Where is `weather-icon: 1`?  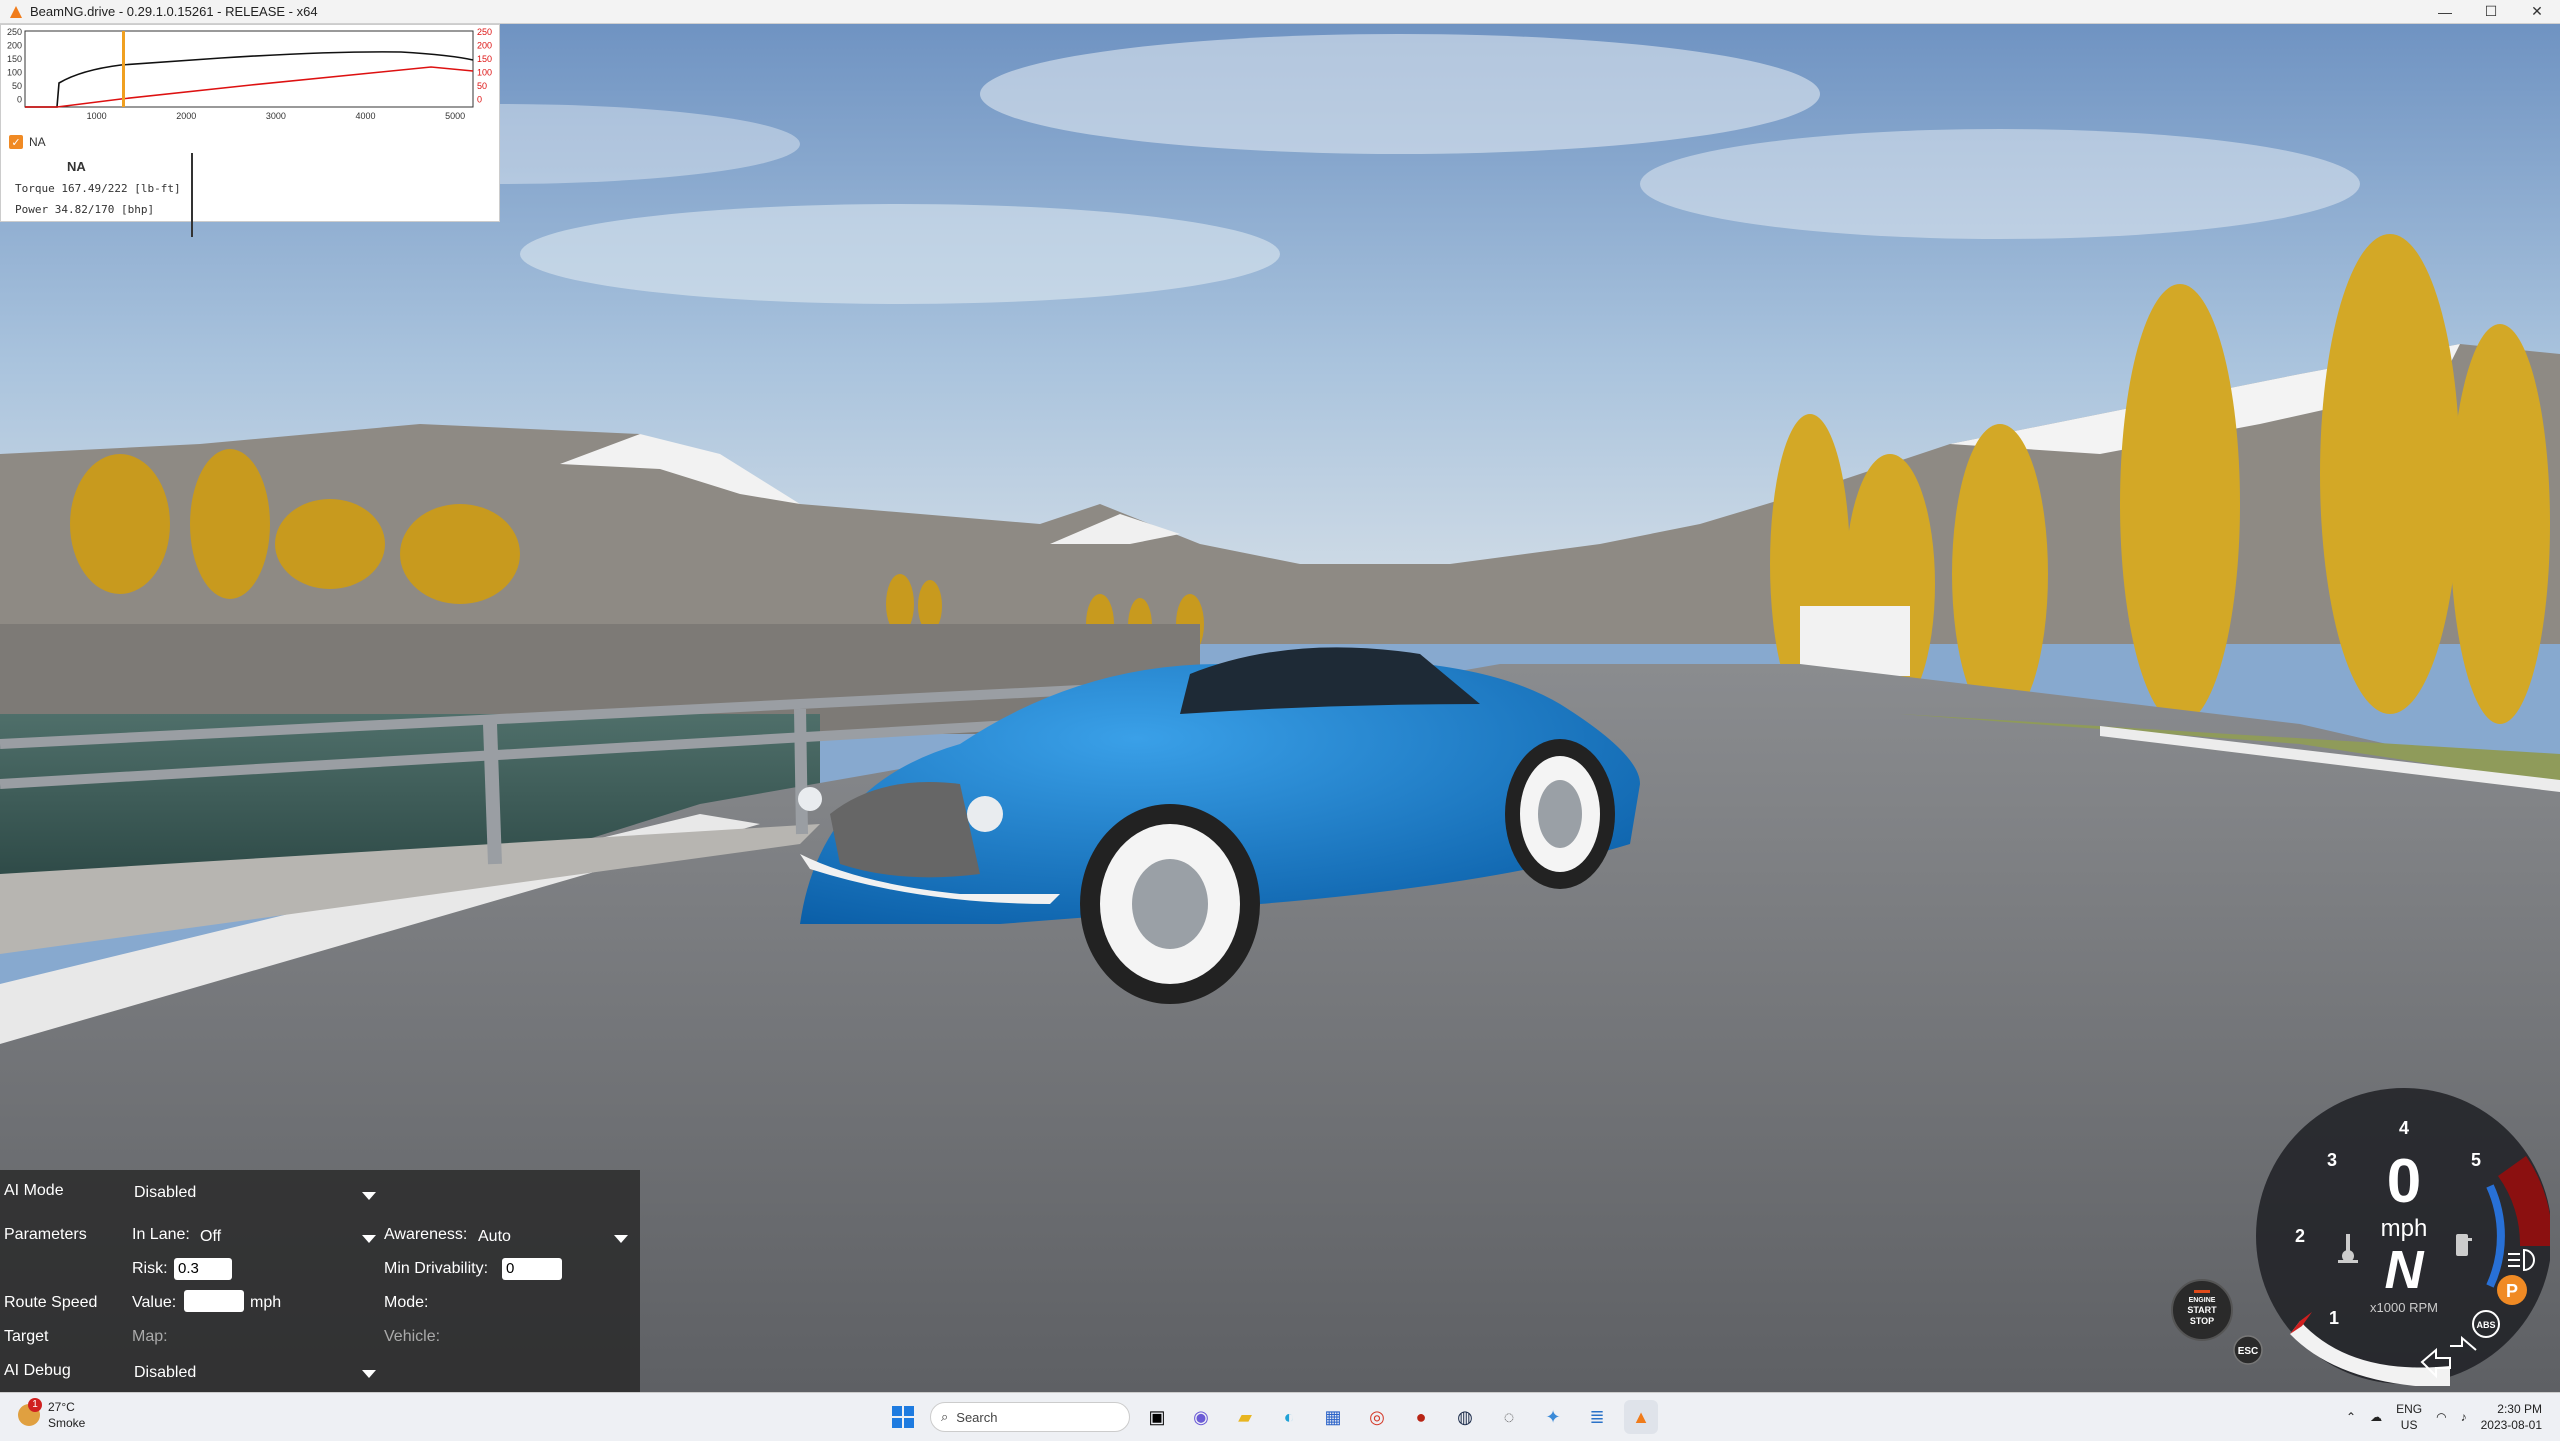 weather-icon: 1 is located at coordinates (30, 1412).